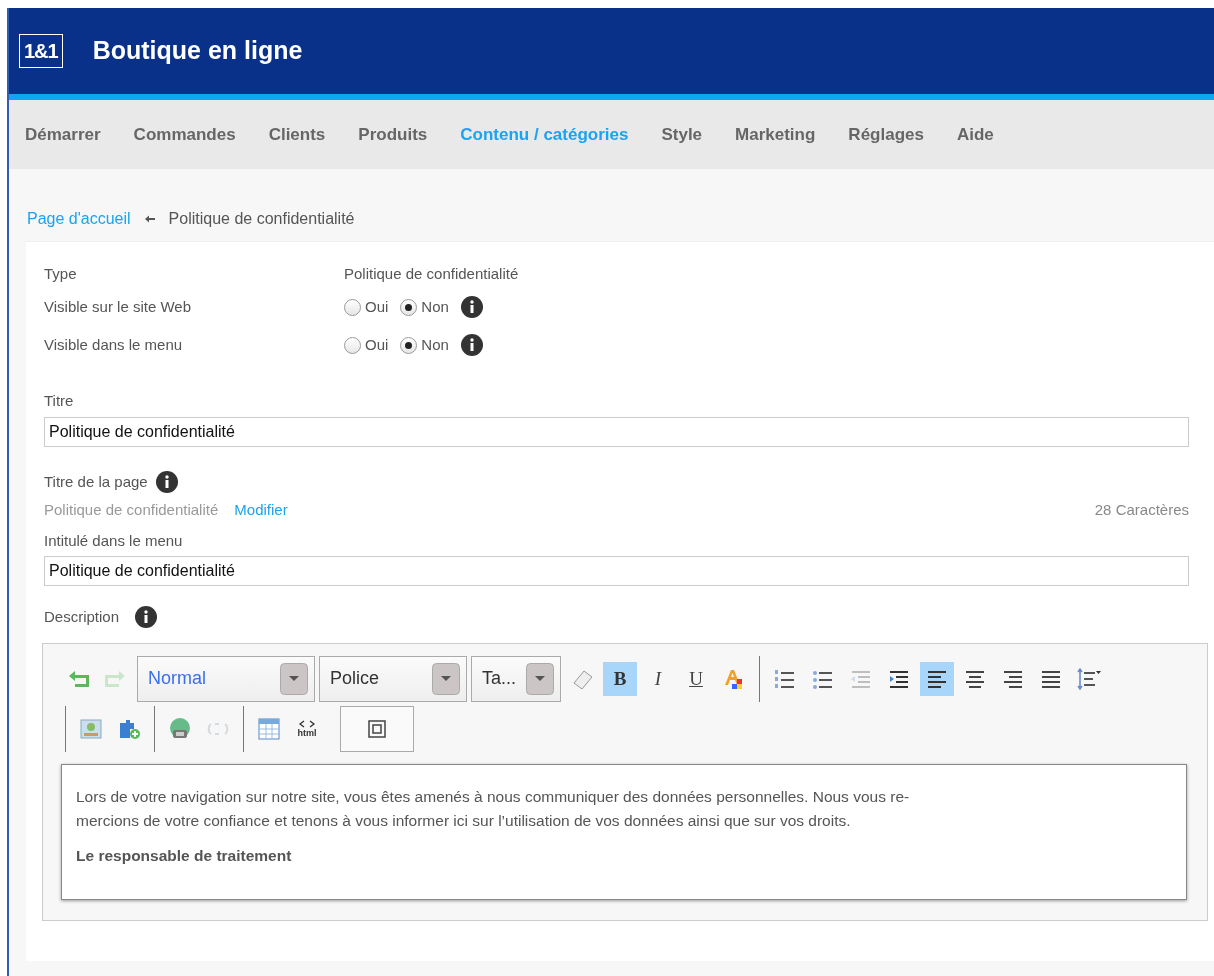 Image resolution: width=1214 pixels, height=976 pixels. I want to click on breadcrumb-link: Page d'accueil, so click(79, 219).